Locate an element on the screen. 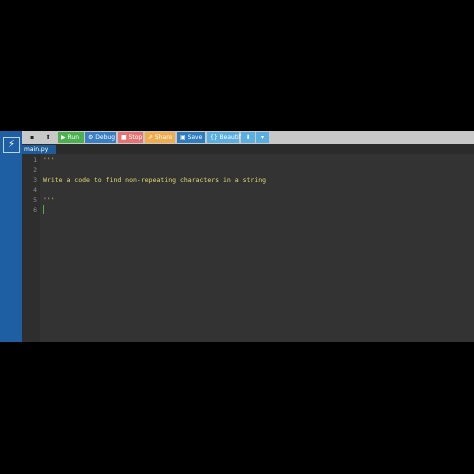  download-dropdown: ▾ is located at coordinates (262, 137).